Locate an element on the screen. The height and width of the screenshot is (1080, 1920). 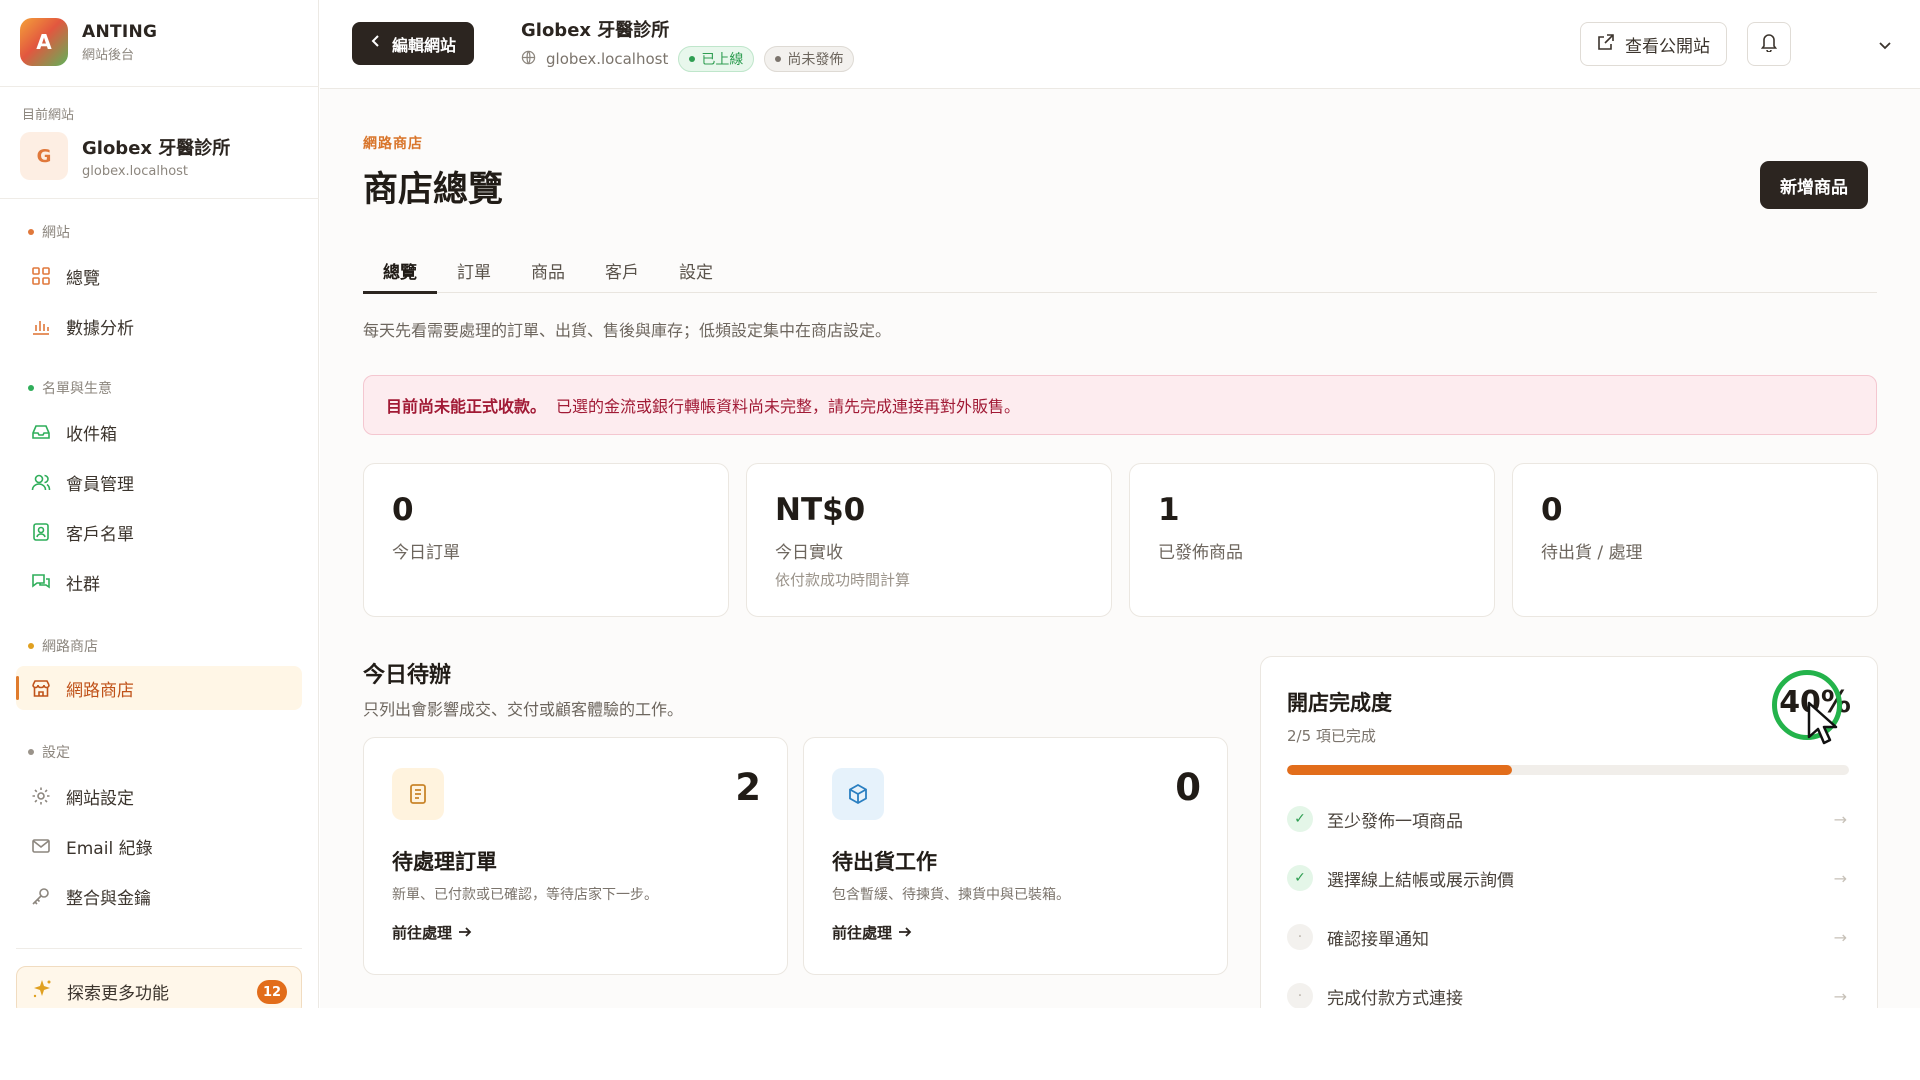
sidebar-item-label: 整合與金鑰 is located at coordinates (108, 898).